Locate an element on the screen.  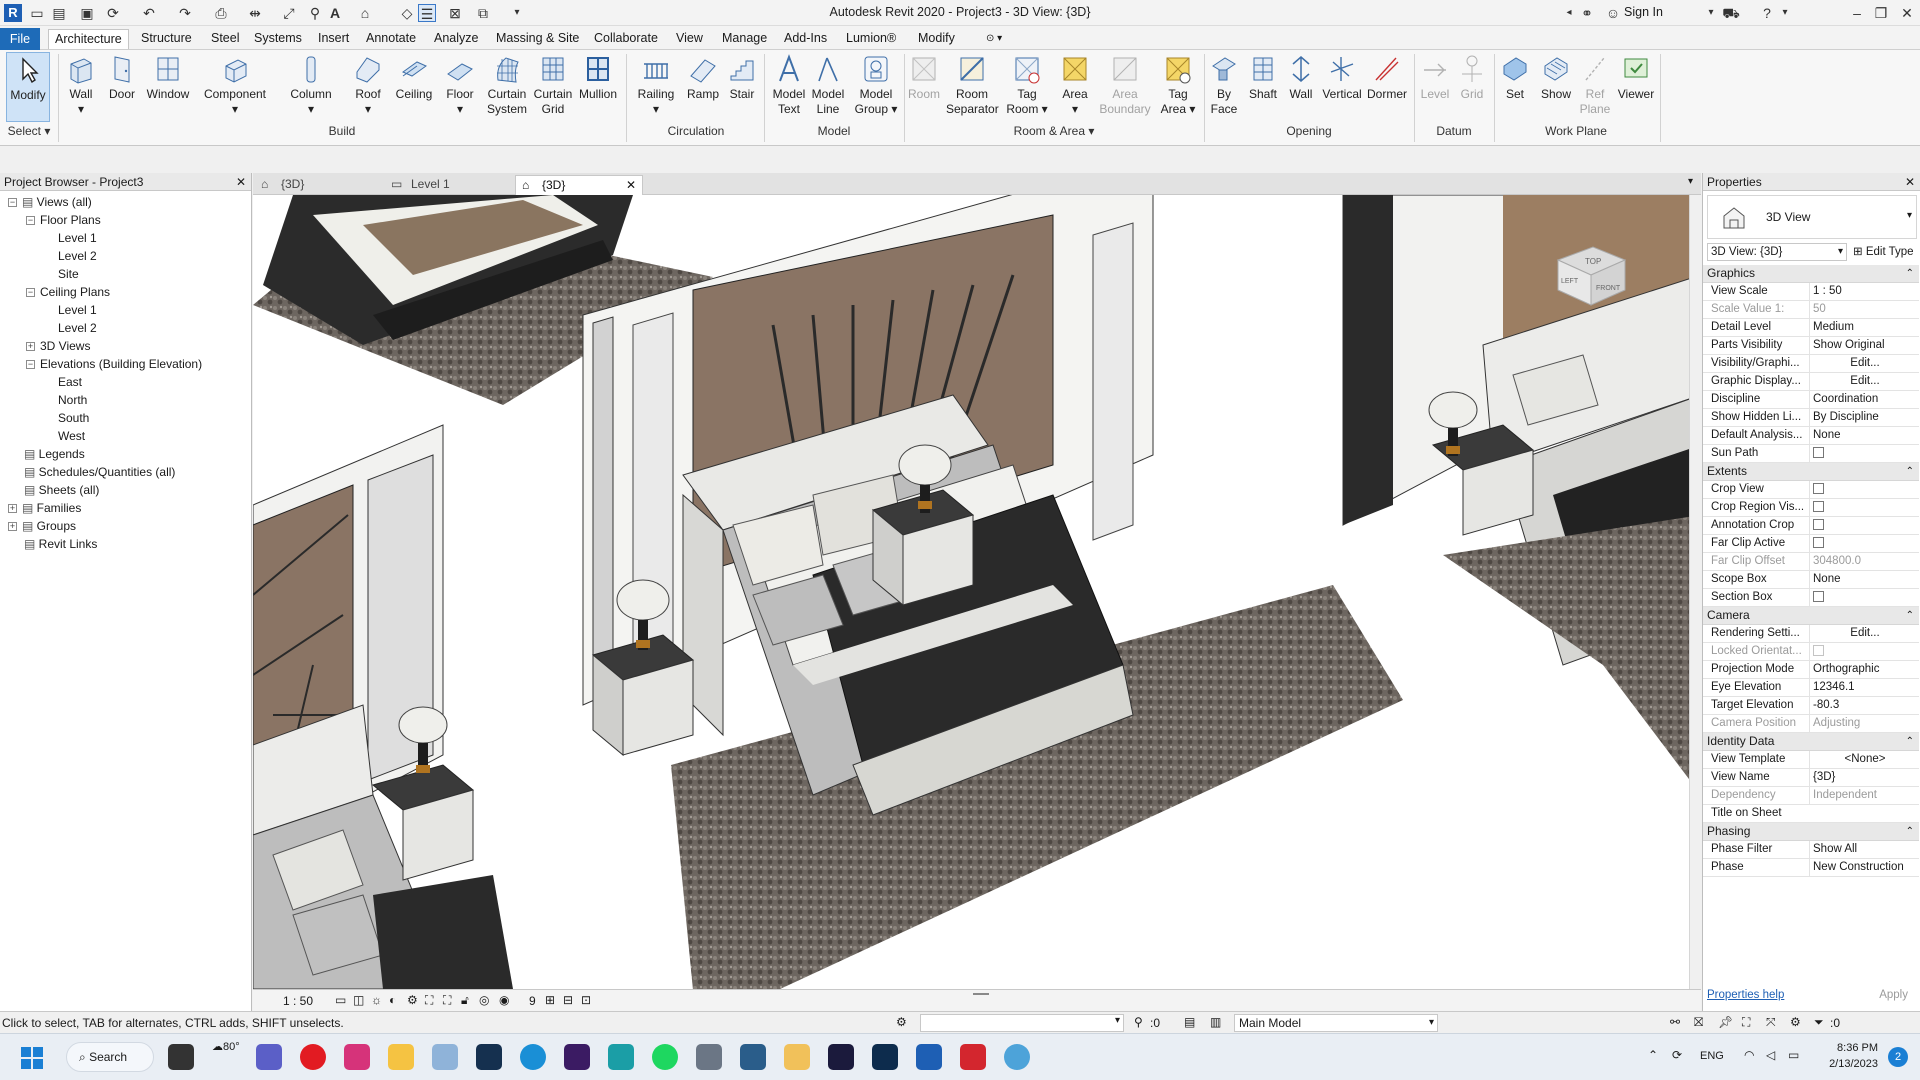
taskbar-search: ⌕ Search is located at coordinates (110, 1057).